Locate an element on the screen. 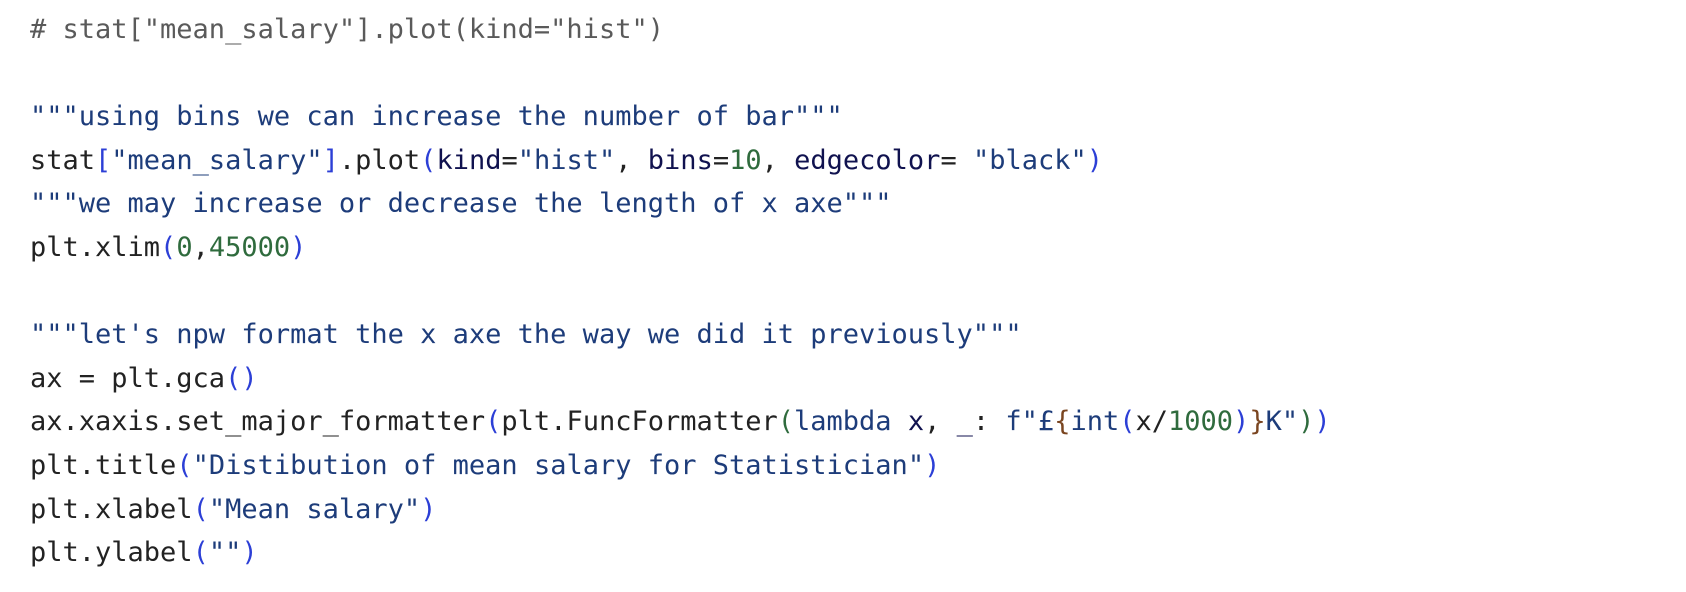 Image resolution: width=1686 pixels, height=592 pixels. code-token-plain: stat is located at coordinates (63, 160).